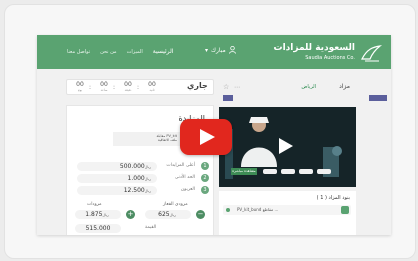 The image size is (418, 261). I want to click on video-play-icon, so click(286, 146).